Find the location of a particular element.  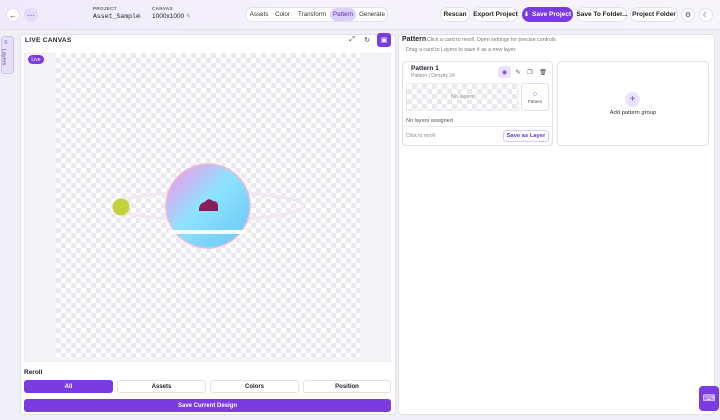

canvas-label: CANVAS is located at coordinates (162, 8).